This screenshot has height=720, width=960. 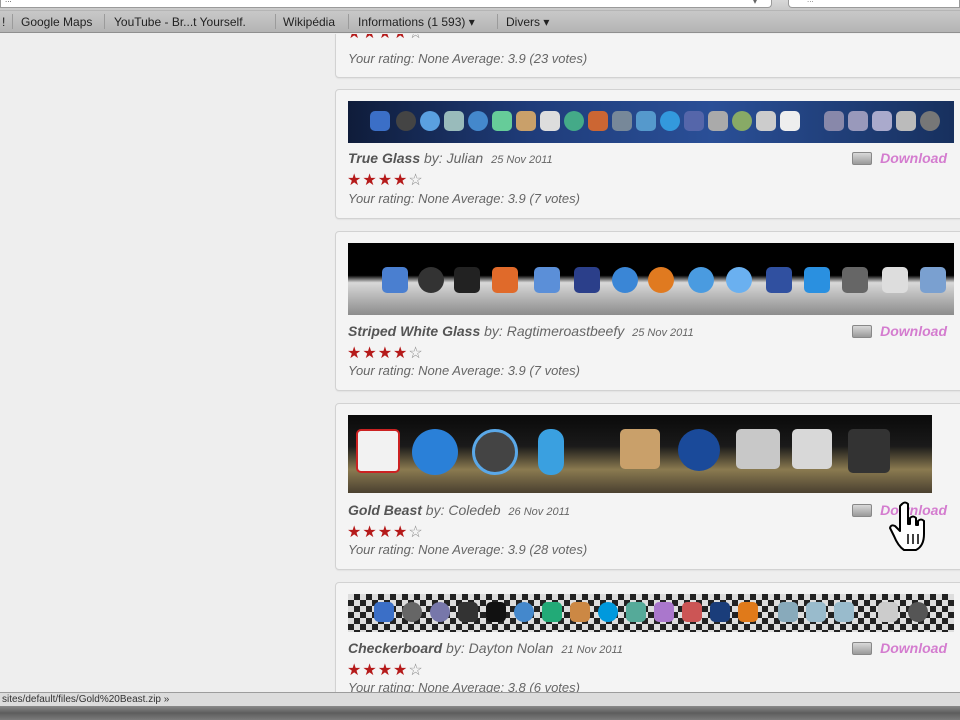 I want to click on ical-icon, so click(x=550, y=121).